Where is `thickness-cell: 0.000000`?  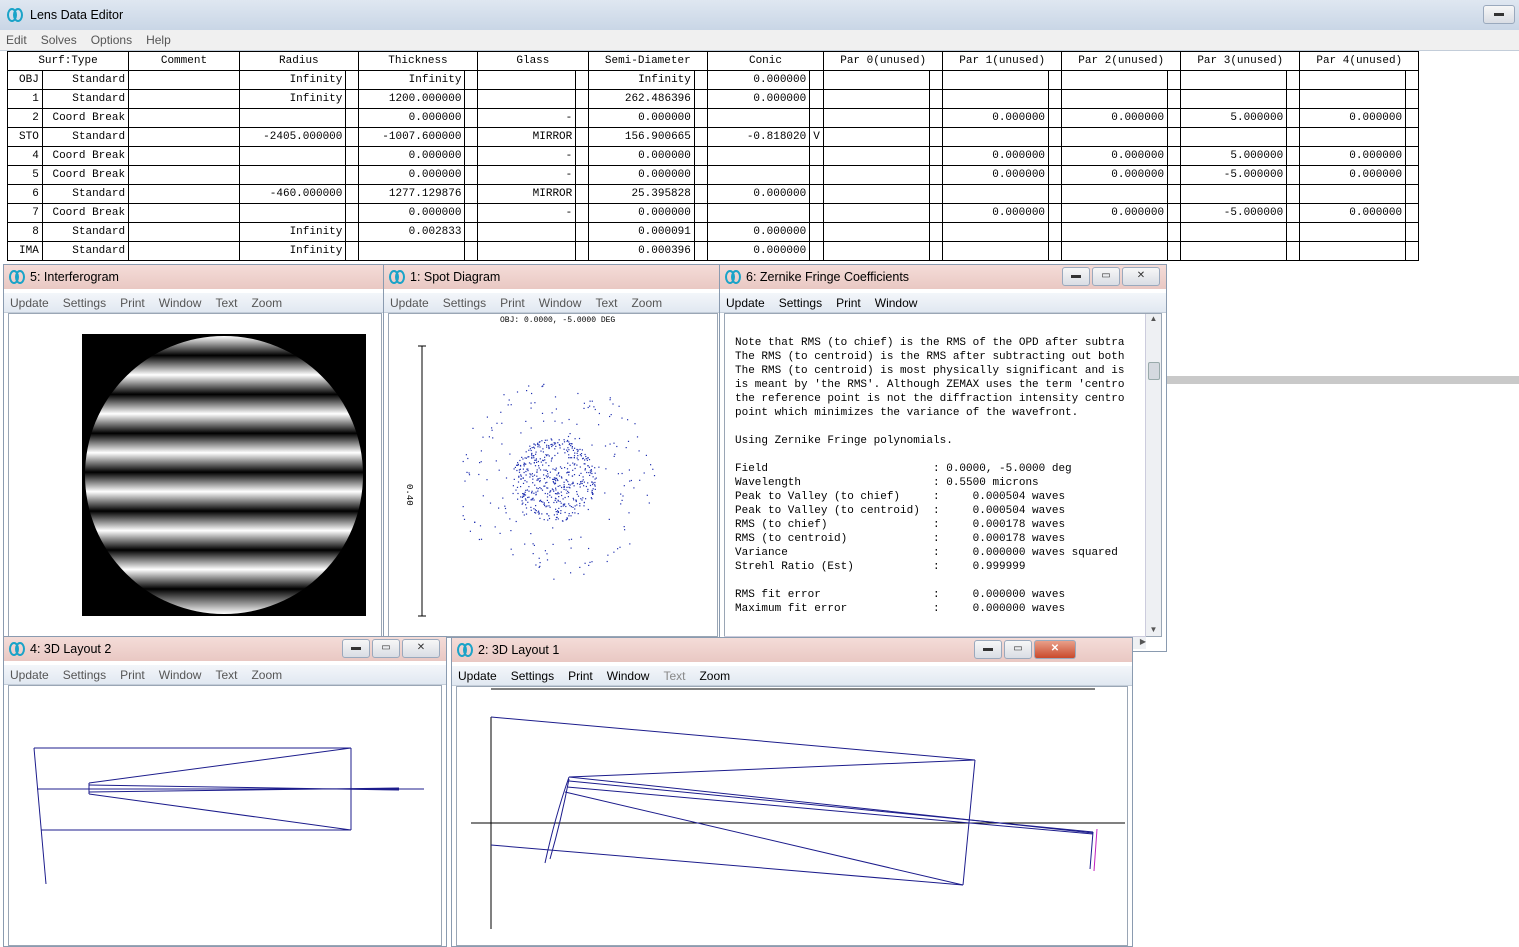 thickness-cell: 0.000000 is located at coordinates (411, 156).